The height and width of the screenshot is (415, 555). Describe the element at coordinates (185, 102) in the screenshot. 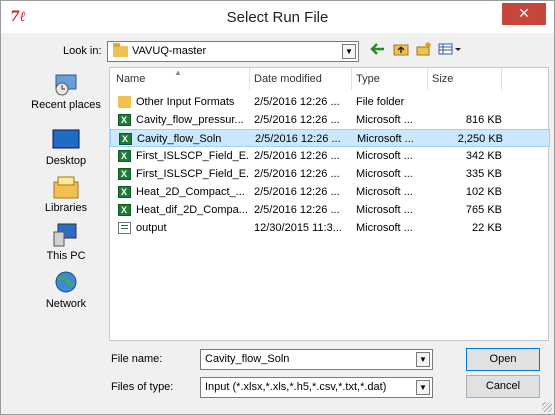

I see `file-name-cell: Other Input Formats` at that location.